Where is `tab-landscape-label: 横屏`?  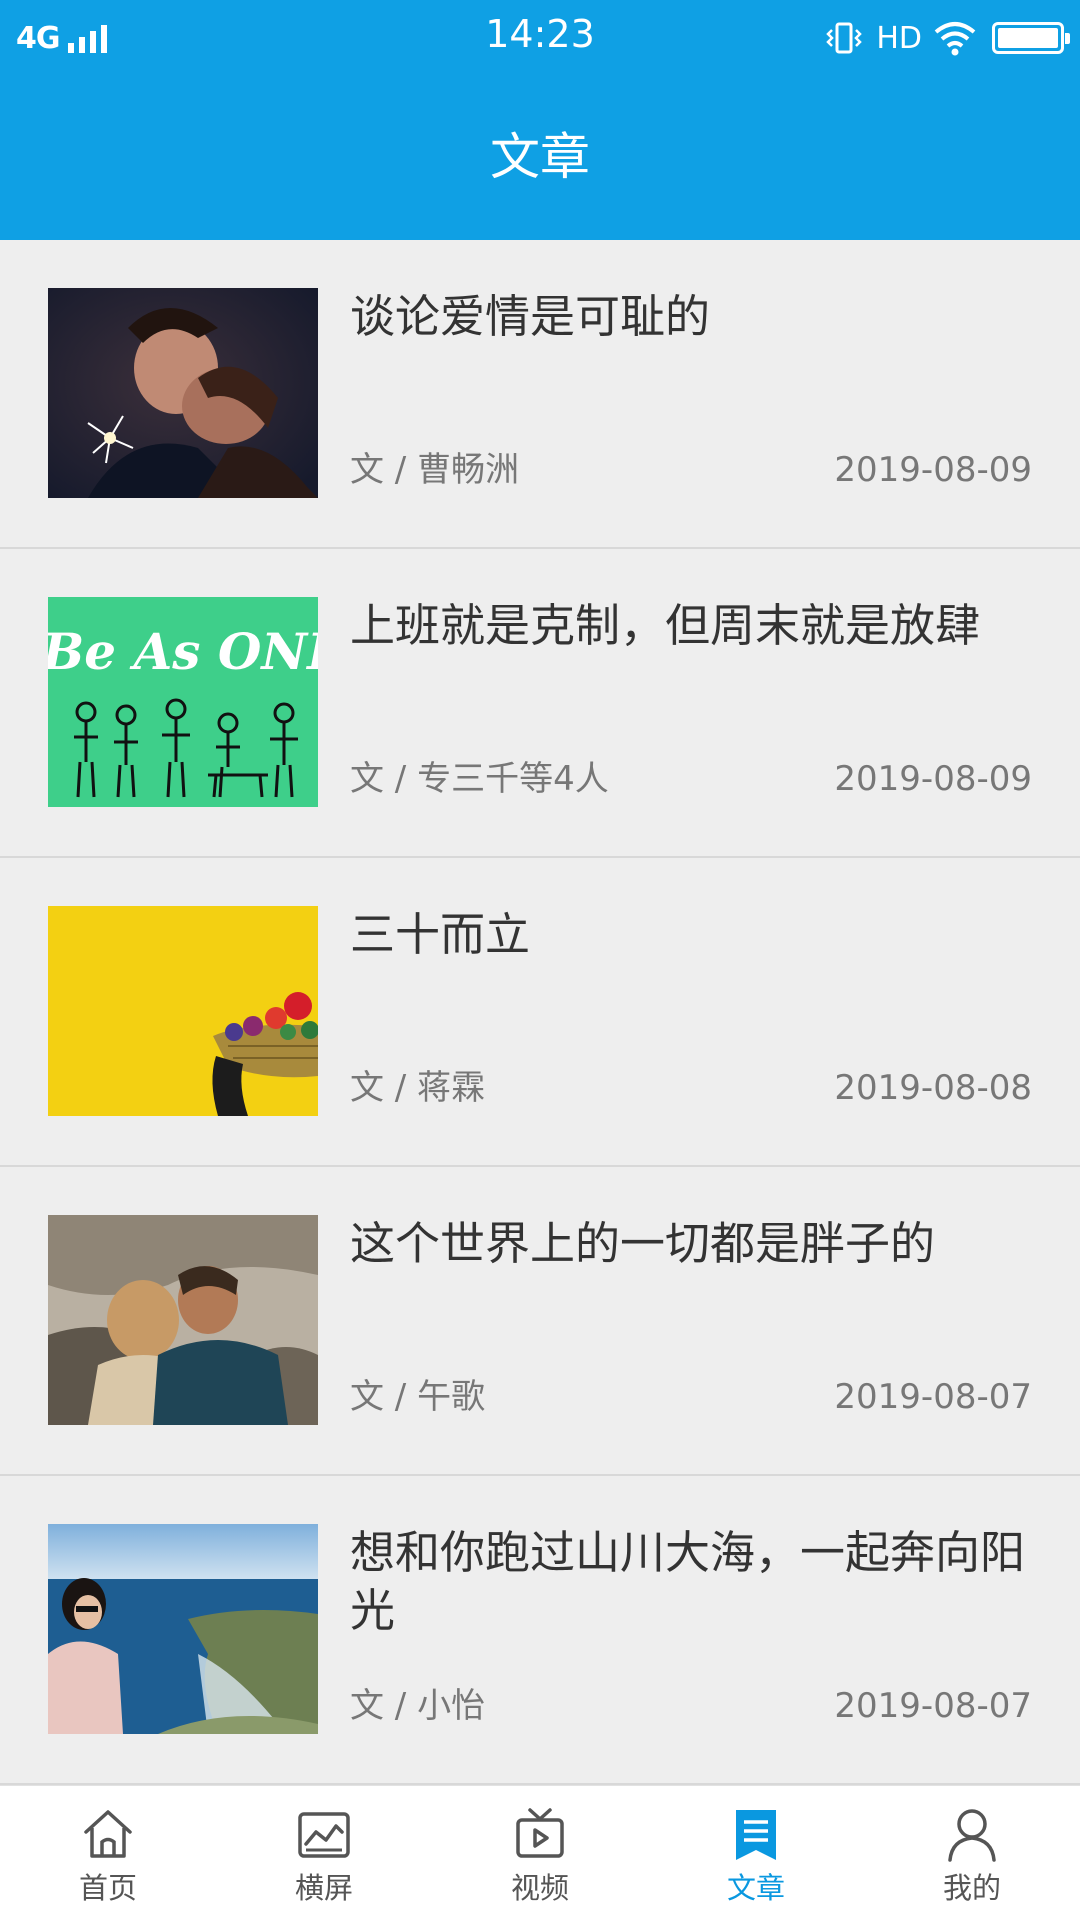 tab-landscape-label: 横屏 is located at coordinates (323, 1888).